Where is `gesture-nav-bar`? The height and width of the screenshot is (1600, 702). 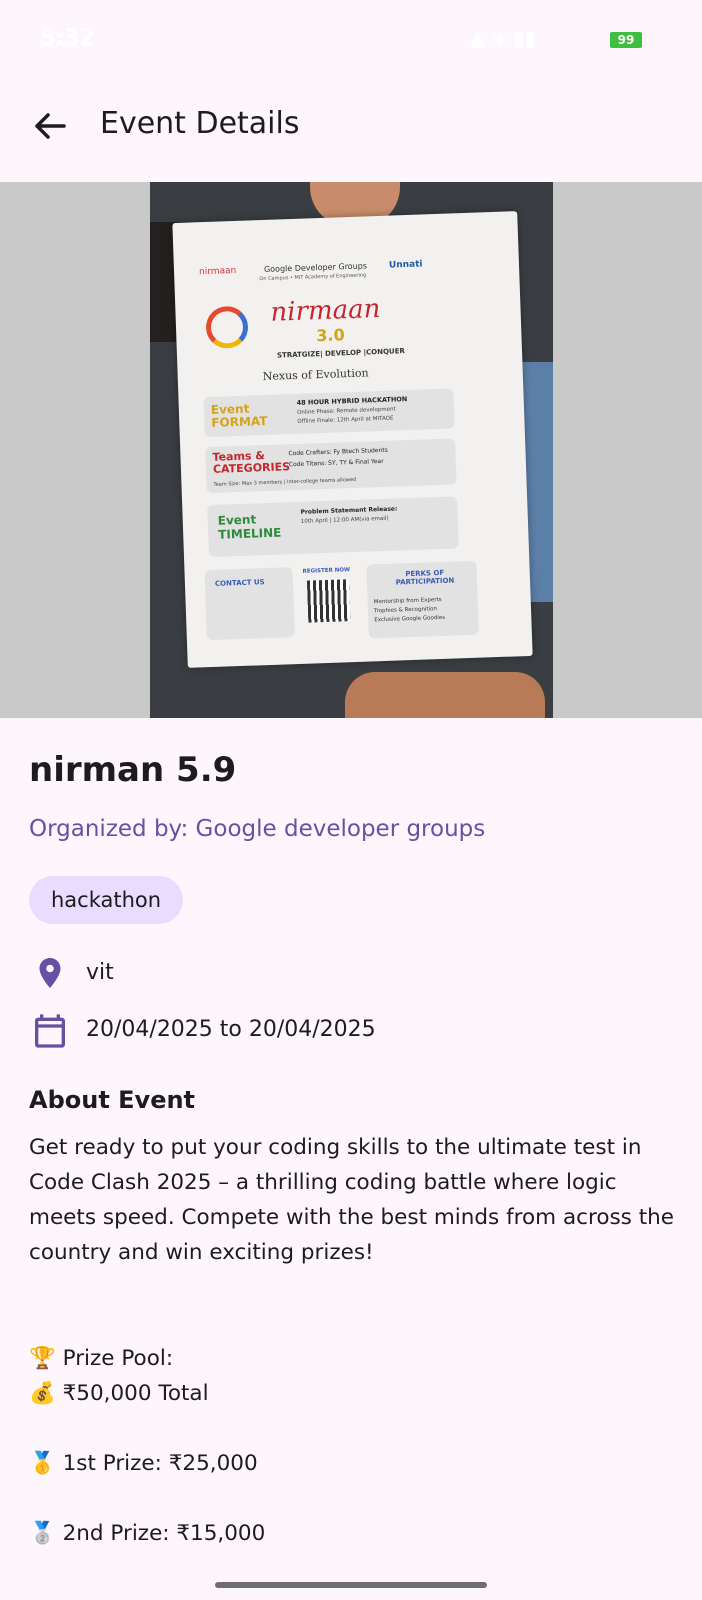 gesture-nav-bar is located at coordinates (351, 1585).